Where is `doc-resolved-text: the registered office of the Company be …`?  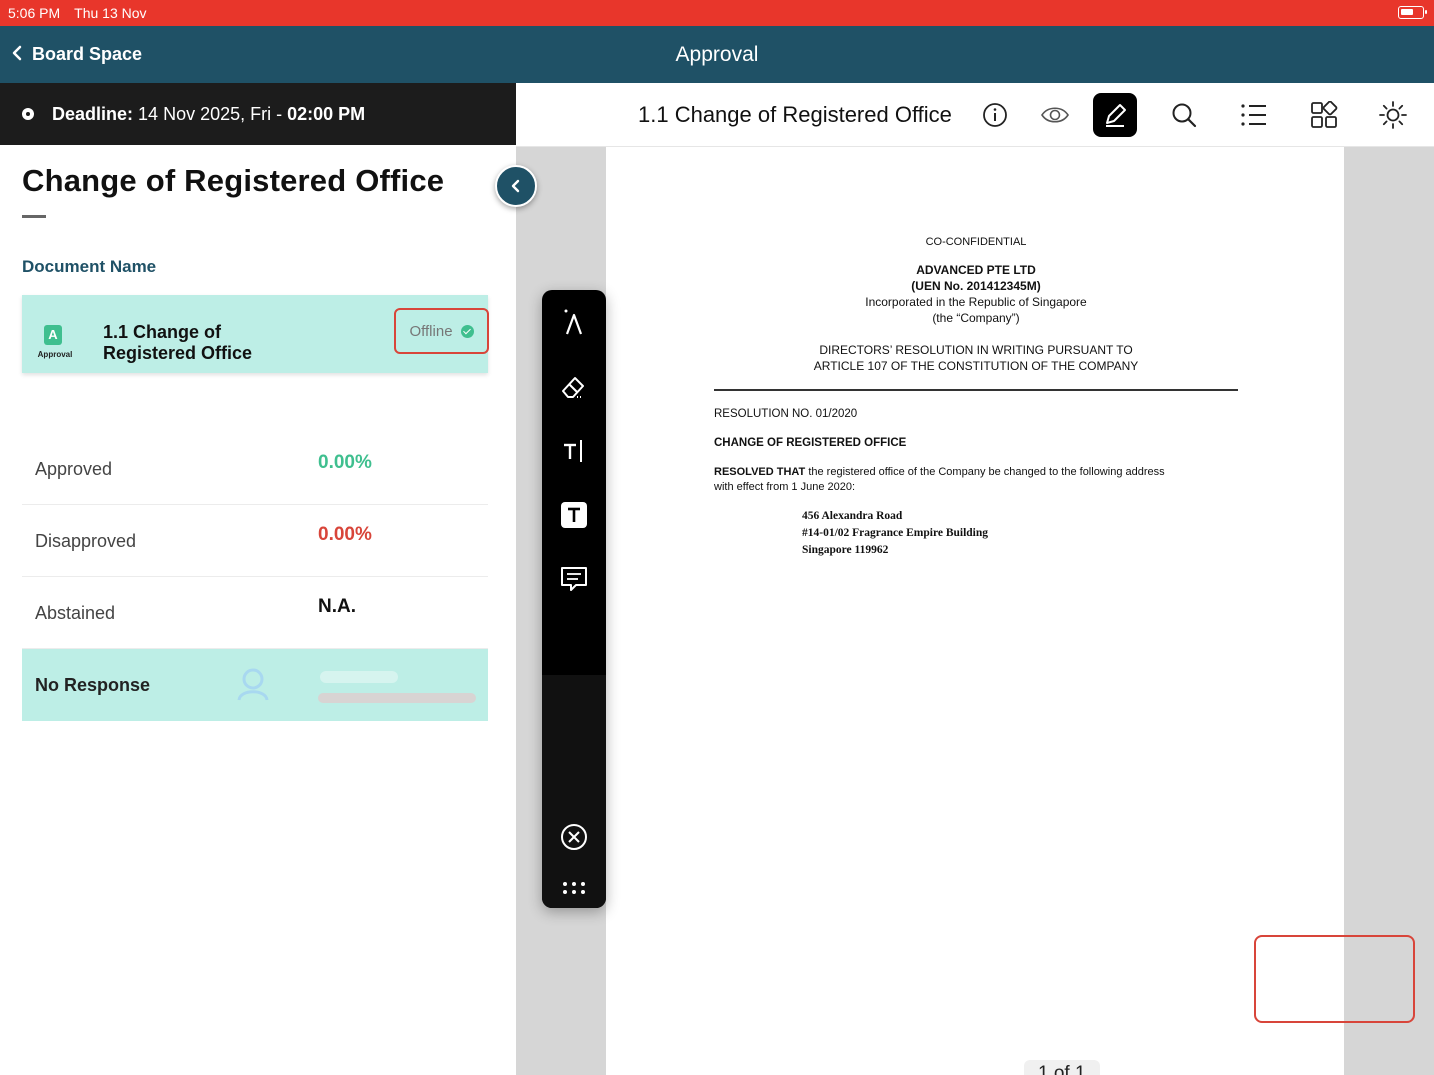 doc-resolved-text: the registered office of the Company be … is located at coordinates (985, 472).